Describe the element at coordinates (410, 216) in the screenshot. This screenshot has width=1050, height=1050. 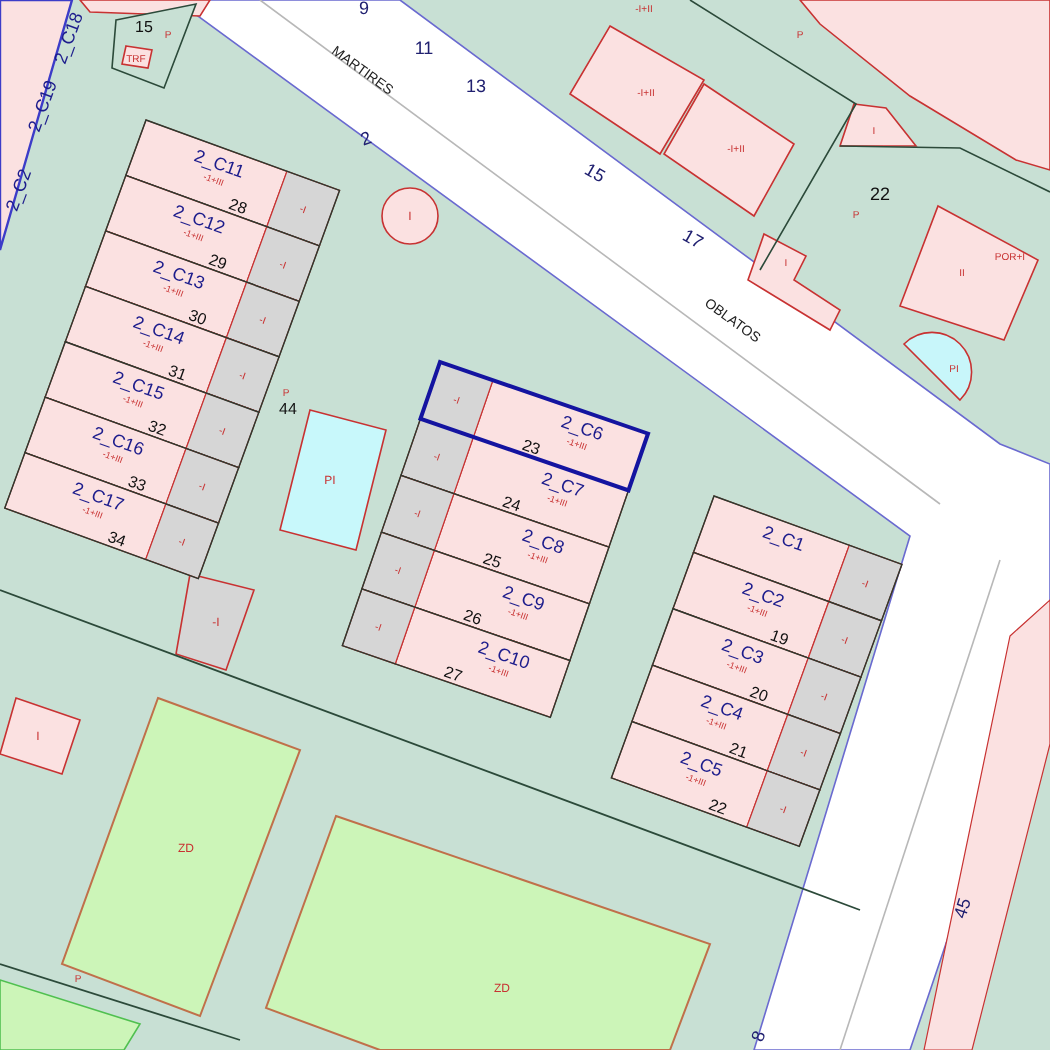
I see `round-plot` at that location.